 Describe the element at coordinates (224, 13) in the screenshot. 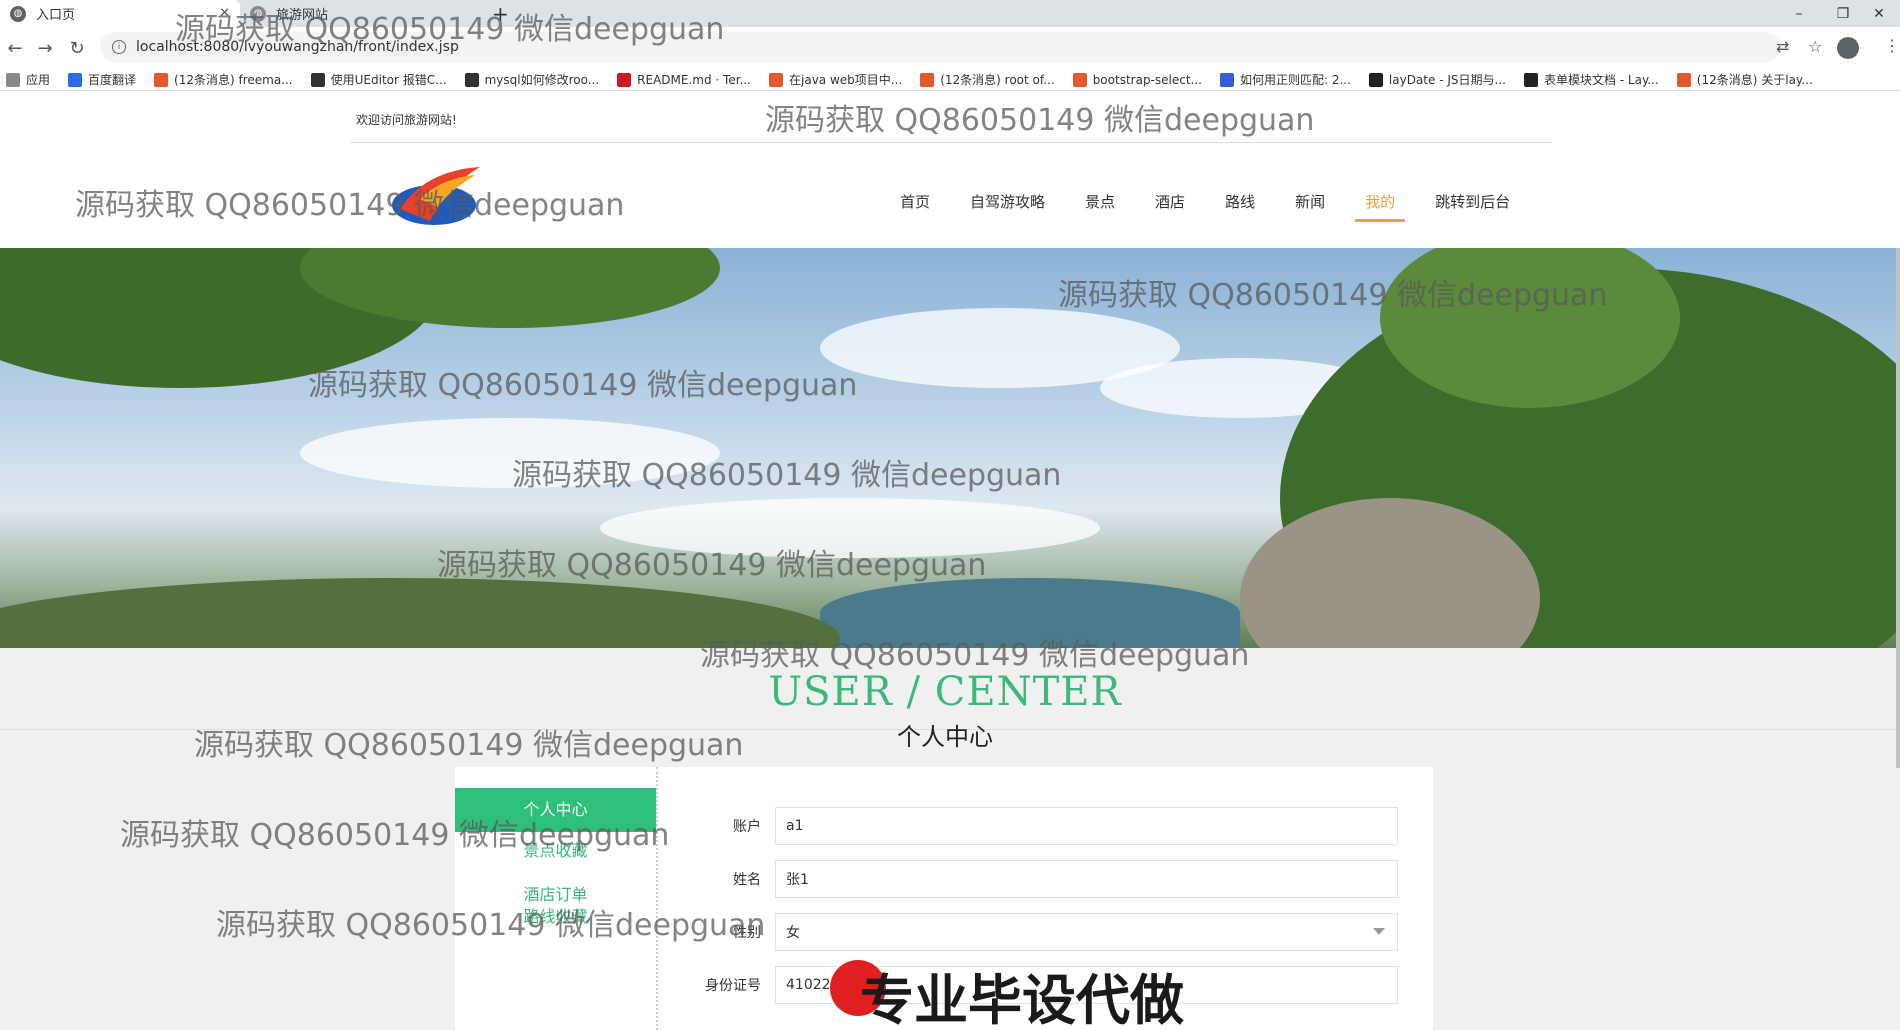

I see `tab-close-icon: ✕` at that location.